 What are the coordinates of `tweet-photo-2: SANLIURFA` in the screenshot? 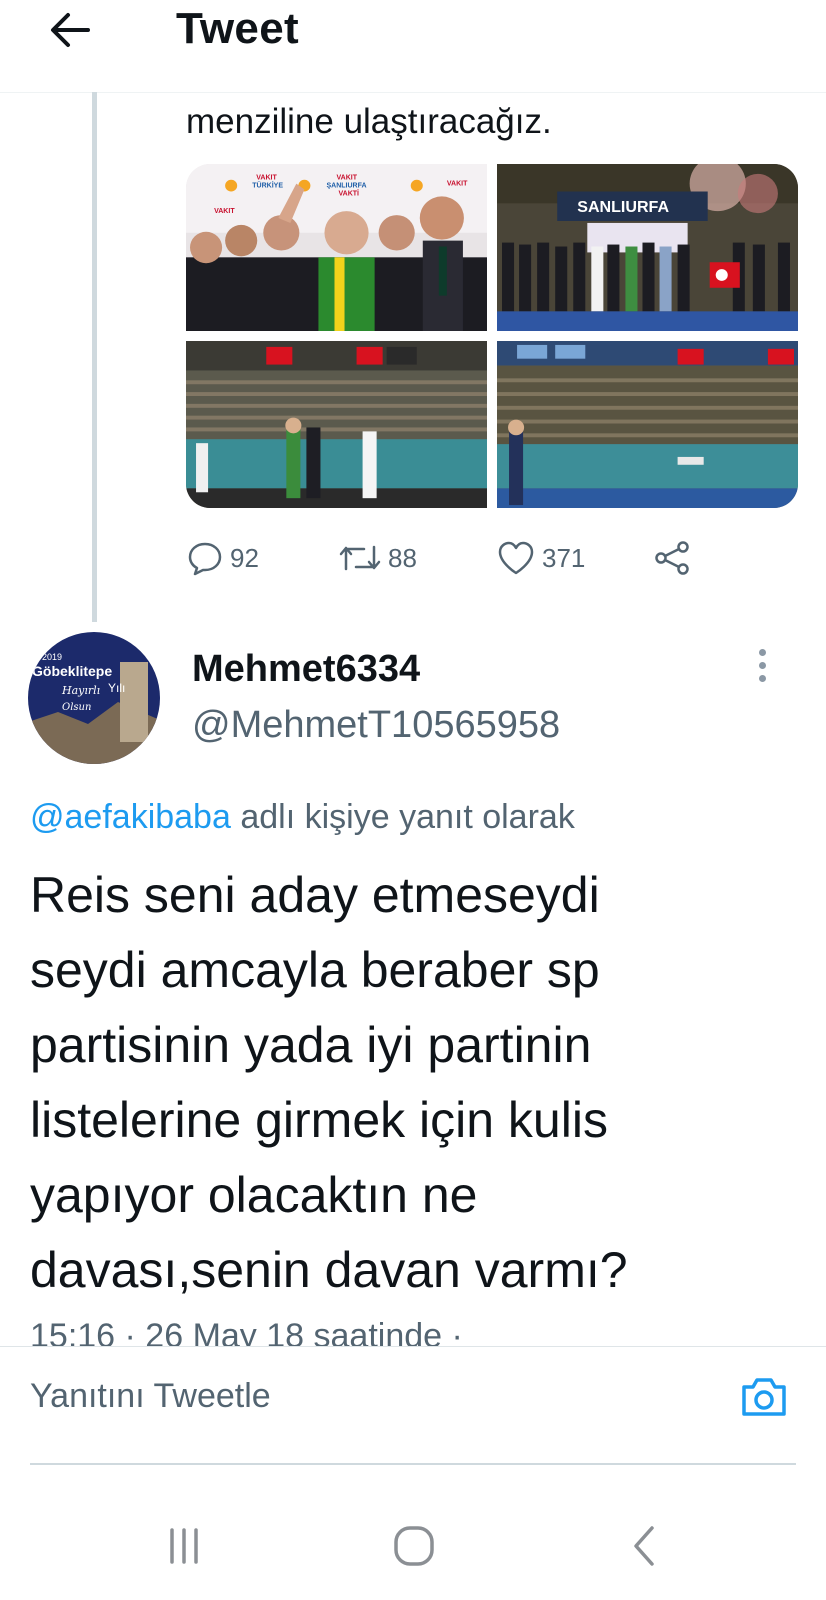 It's located at (647, 247).